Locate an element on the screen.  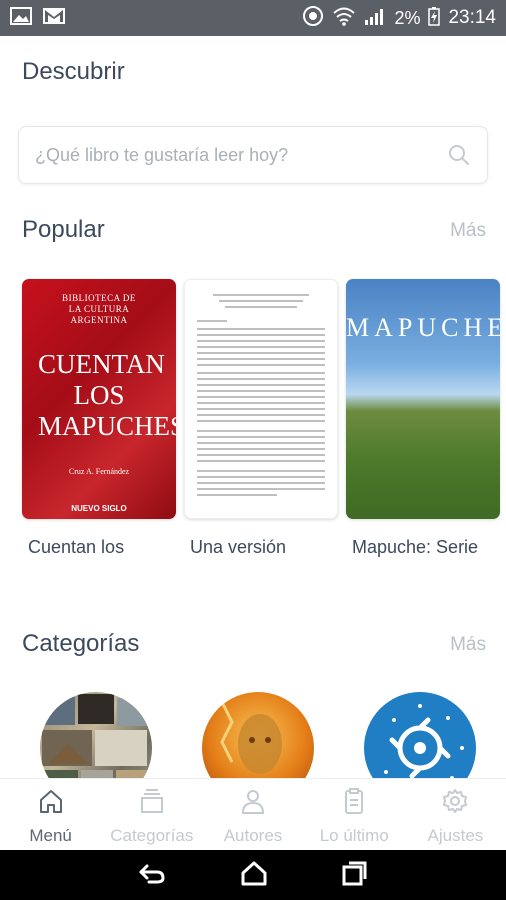
search-input is located at coordinates (241, 155).